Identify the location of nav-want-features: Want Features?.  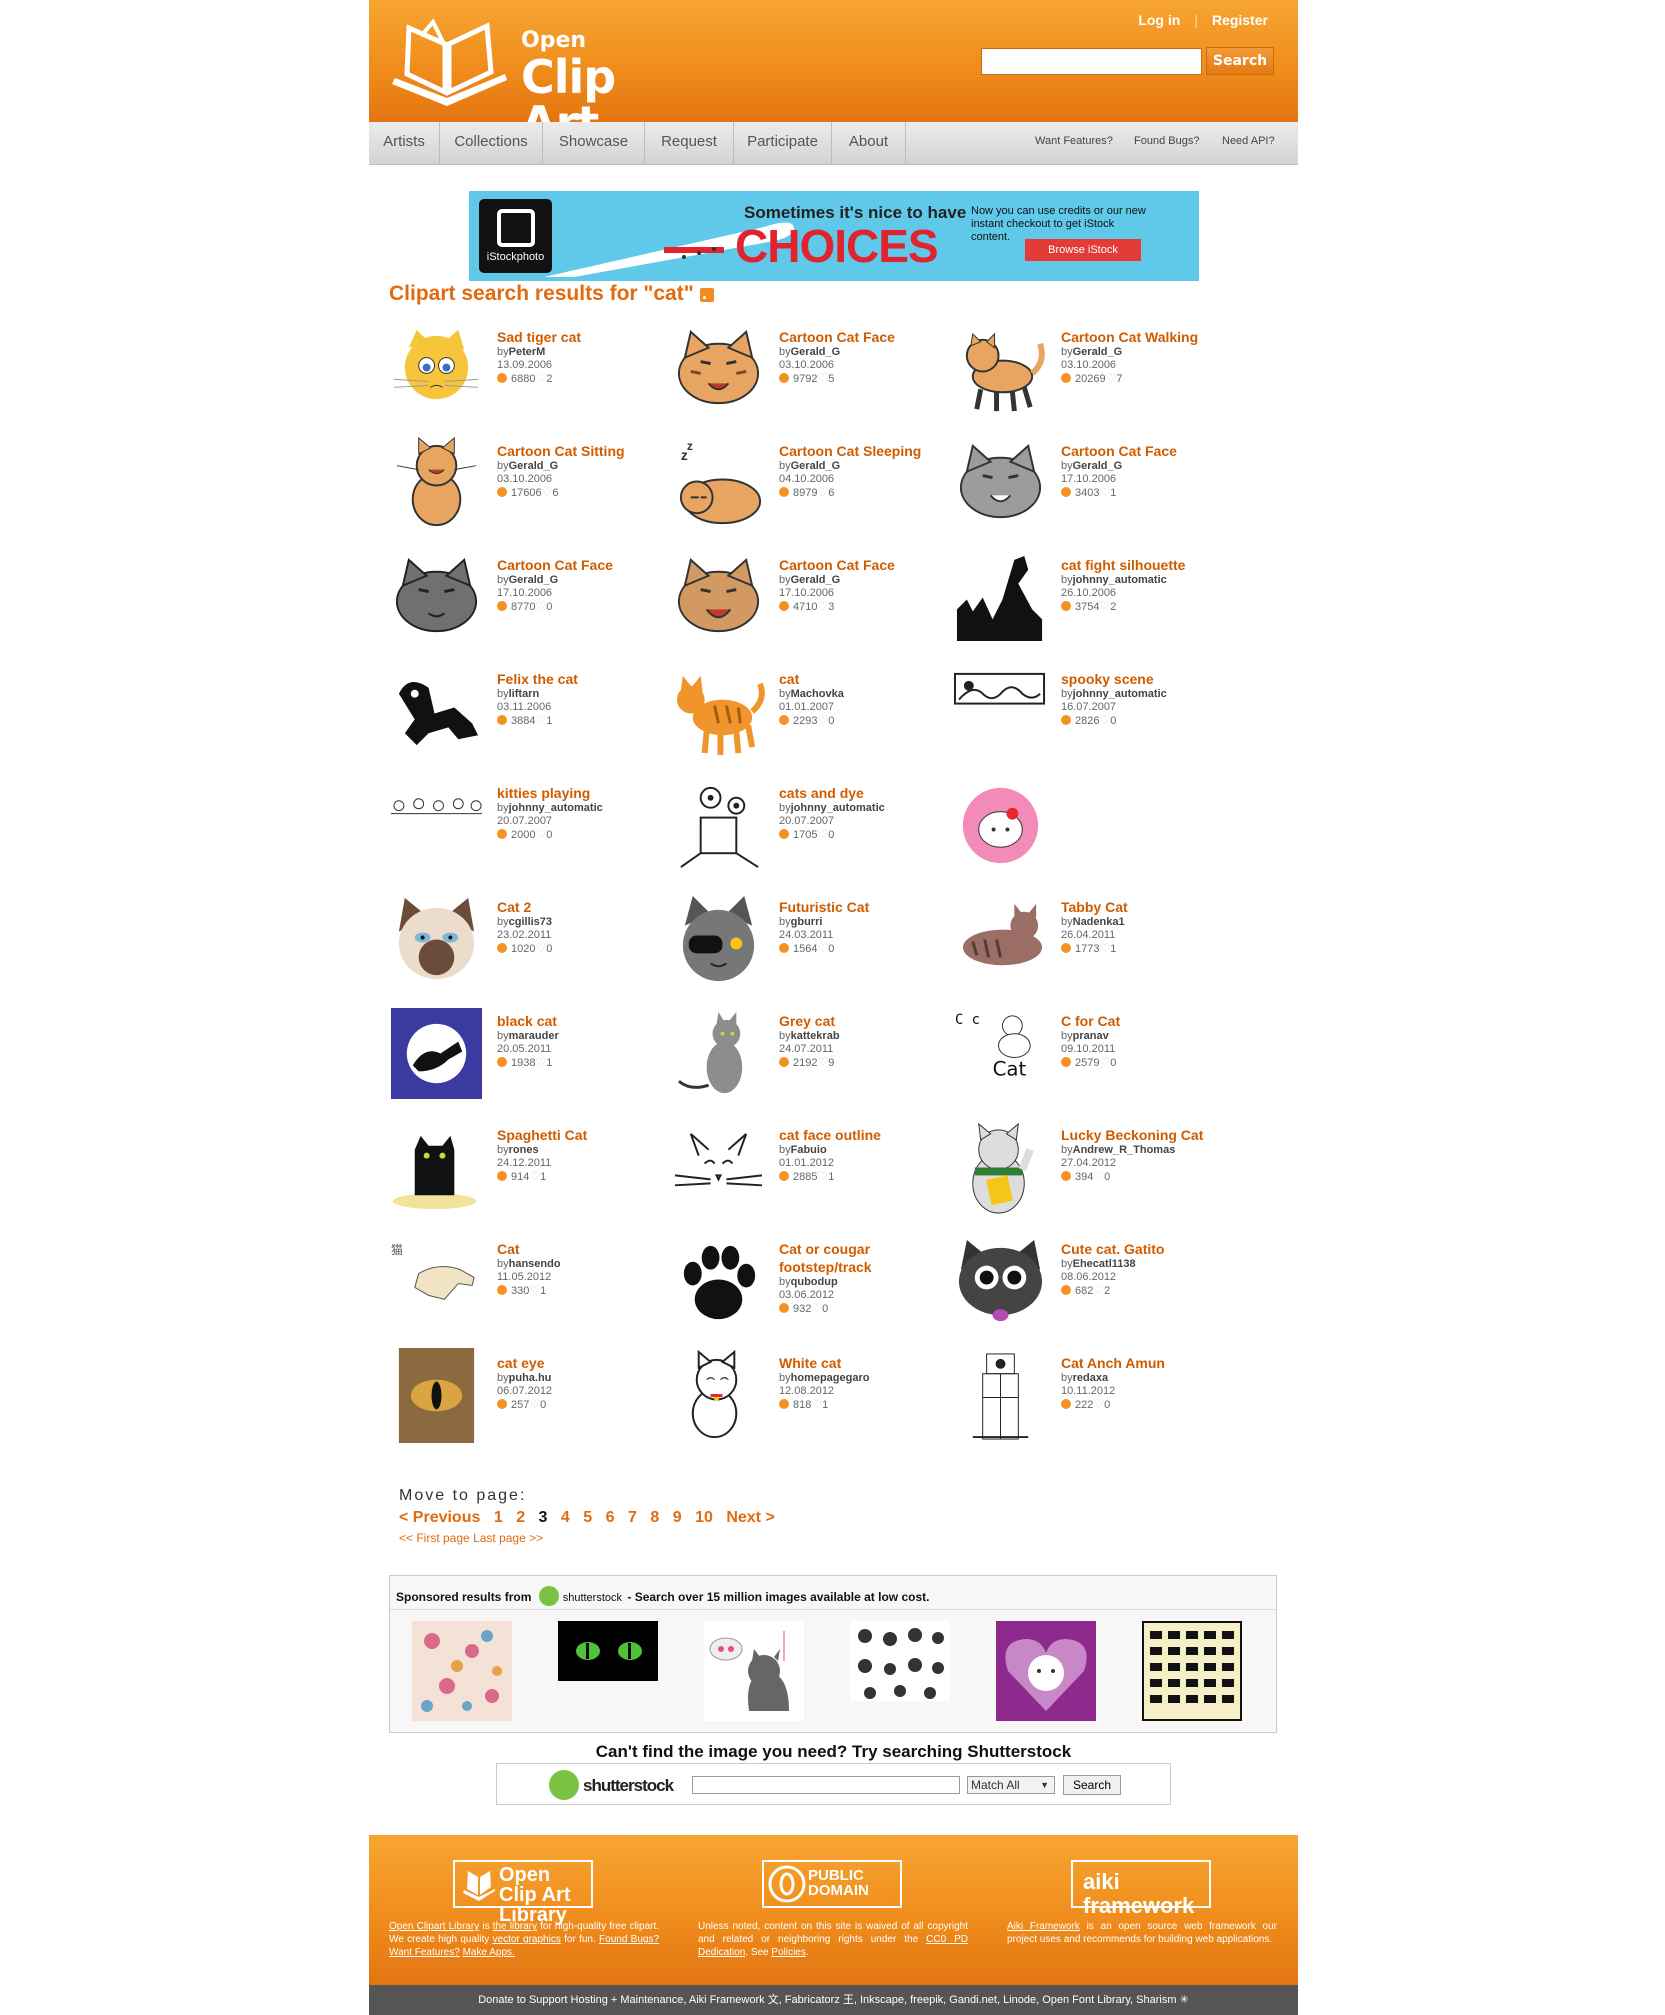
(1074, 141).